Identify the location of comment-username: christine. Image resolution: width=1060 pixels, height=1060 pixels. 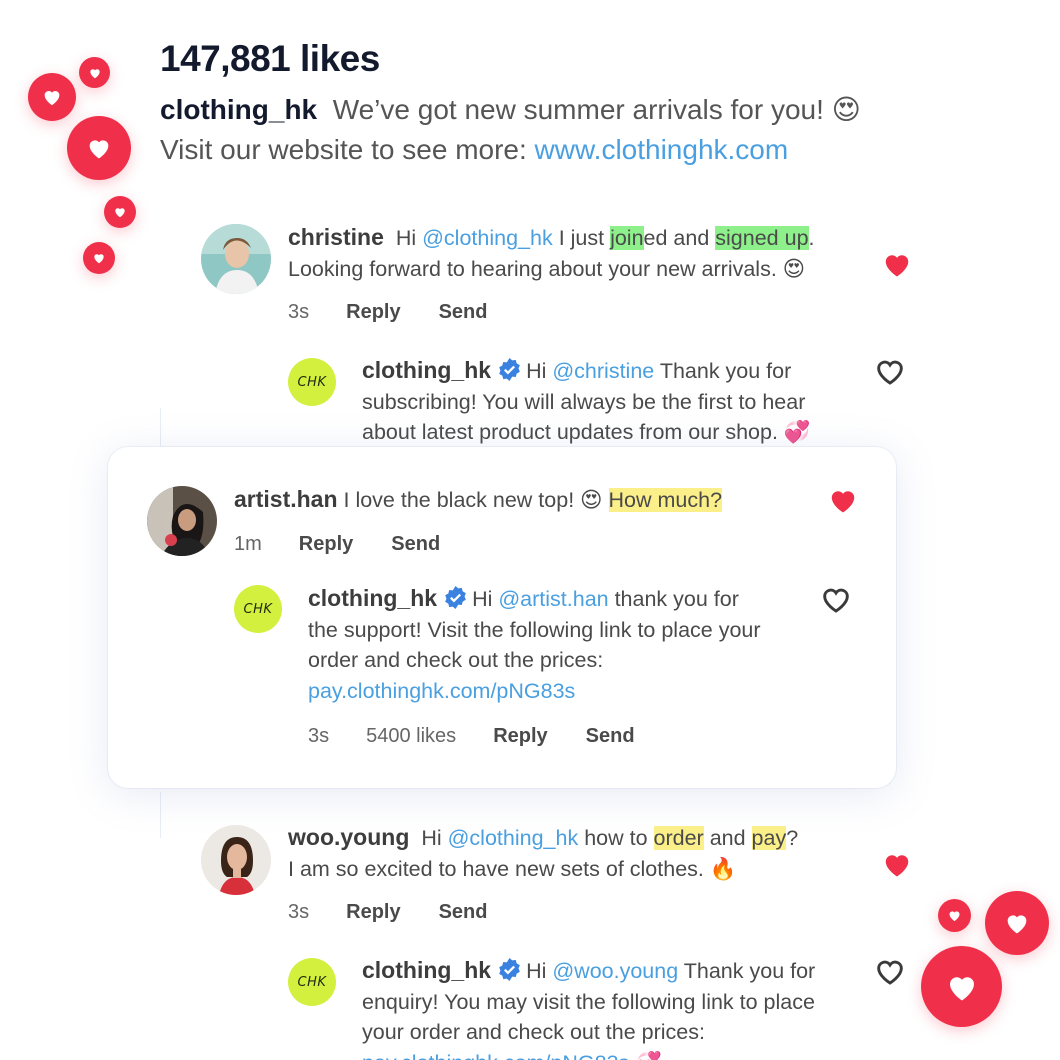
(336, 237).